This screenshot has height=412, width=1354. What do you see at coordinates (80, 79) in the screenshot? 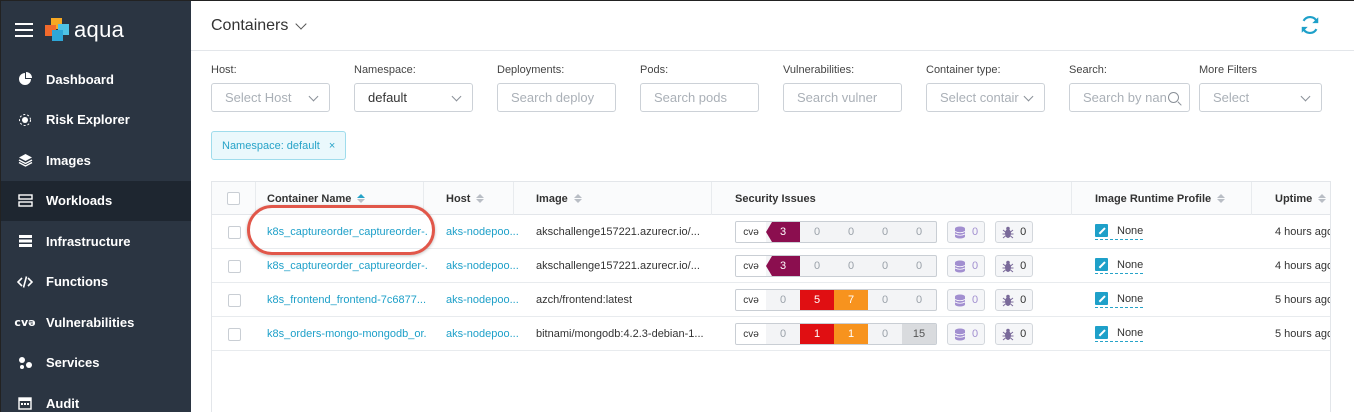
I see `sidebar-item-label: Dashboard` at bounding box center [80, 79].